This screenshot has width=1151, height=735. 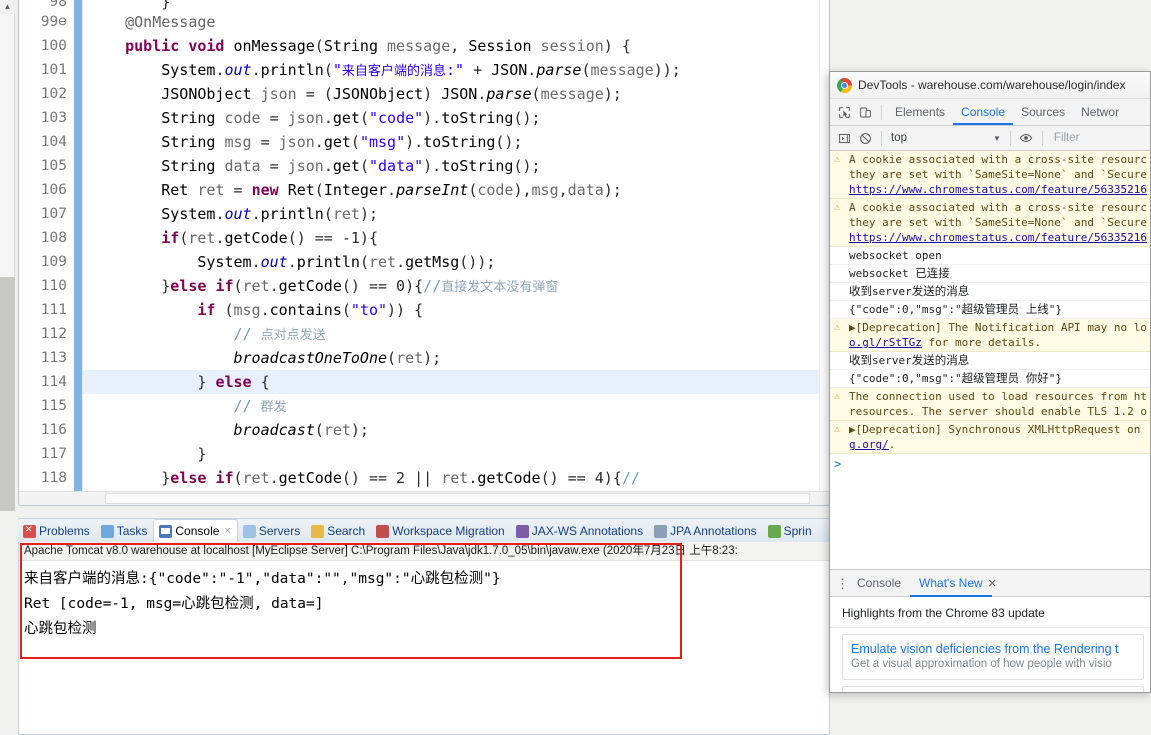 I want to click on console-message: ⚠ websocket 已连接, so click(x=990, y=274).